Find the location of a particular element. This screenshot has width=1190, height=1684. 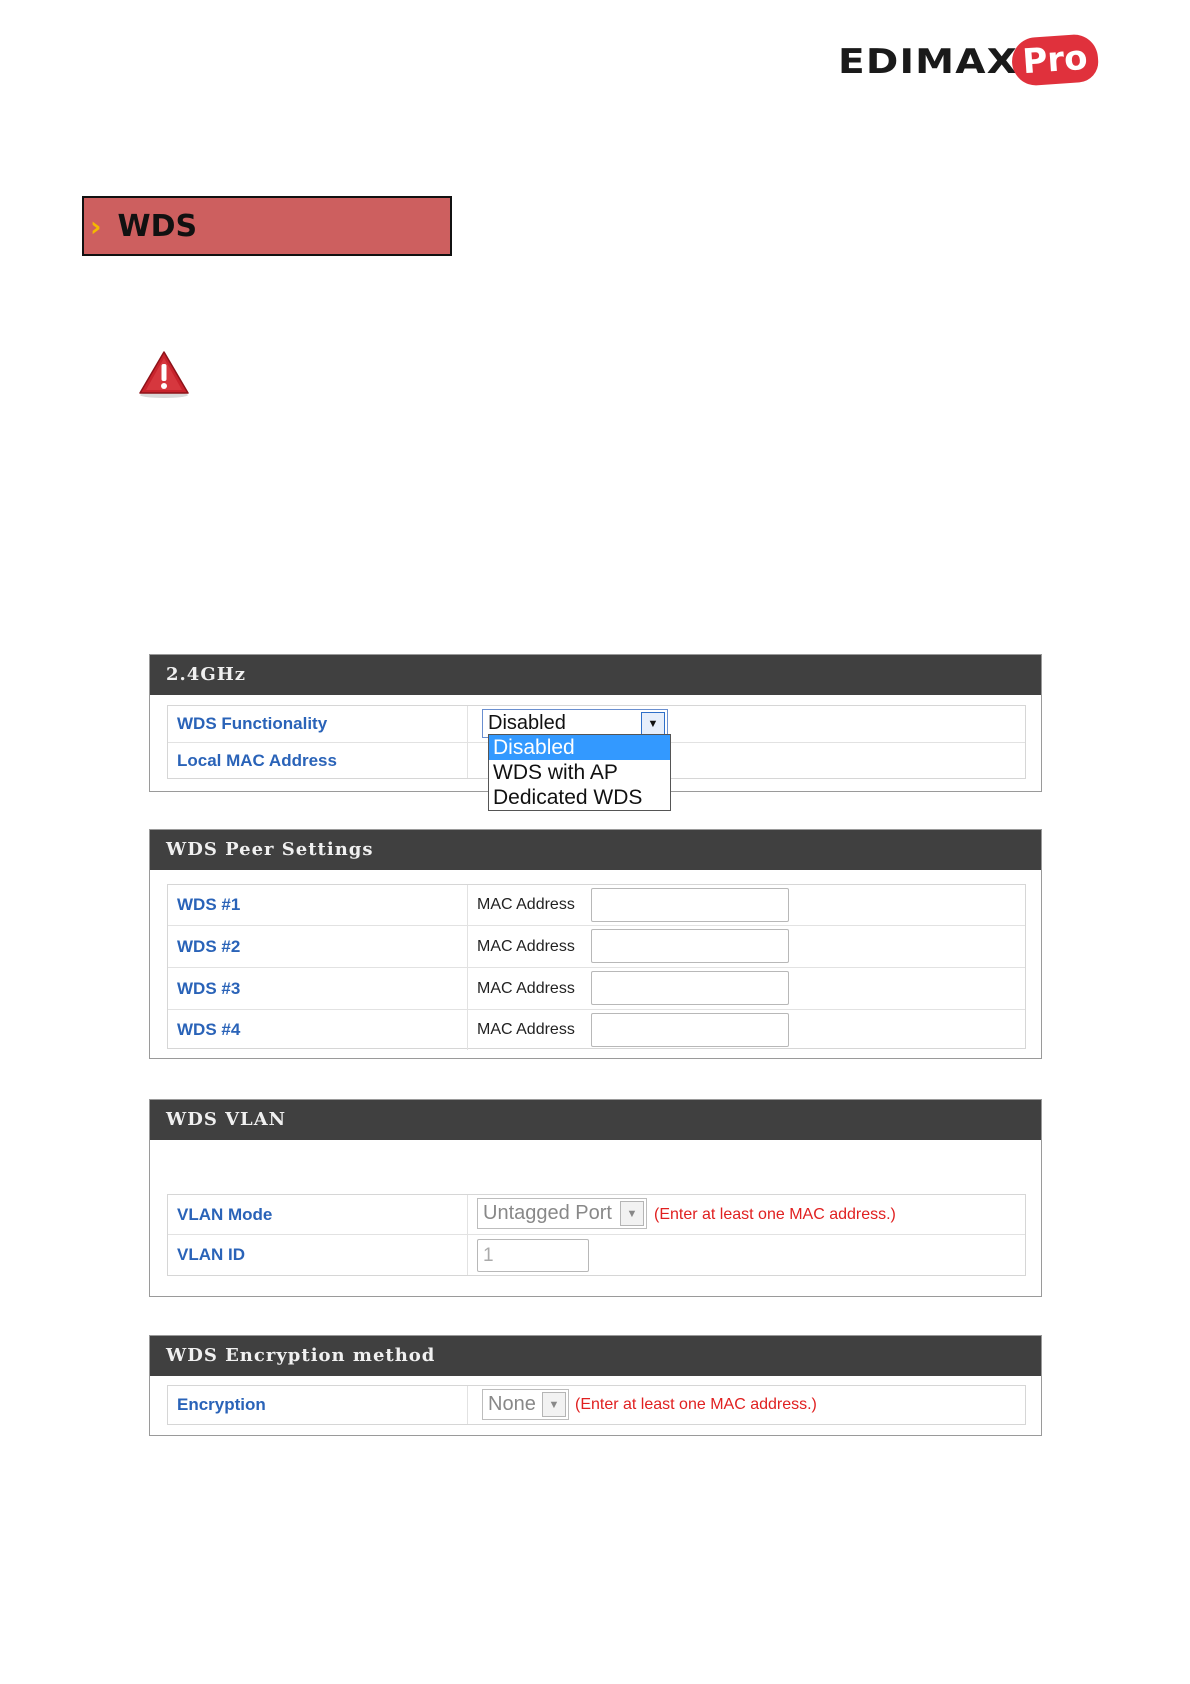

wds-4-label: WDS #4 is located at coordinates (318, 1030).